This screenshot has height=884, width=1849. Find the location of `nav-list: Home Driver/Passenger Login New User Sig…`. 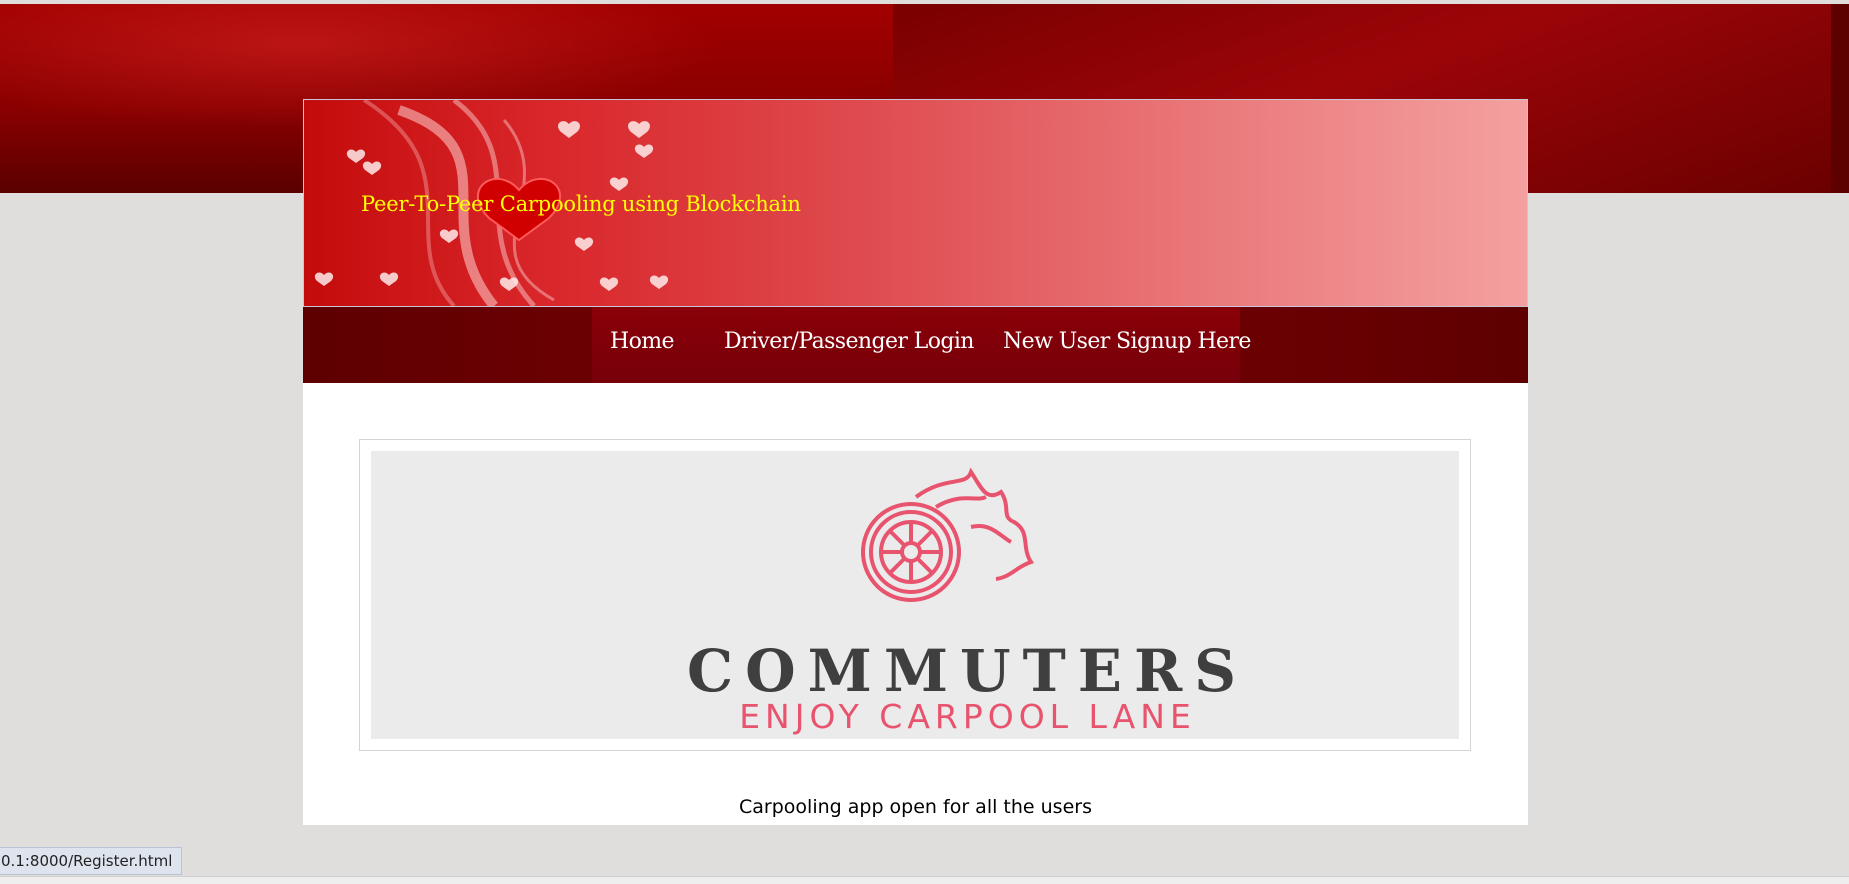

nav-list: Home Driver/Passenger Login New User Sig… is located at coordinates (915, 345).